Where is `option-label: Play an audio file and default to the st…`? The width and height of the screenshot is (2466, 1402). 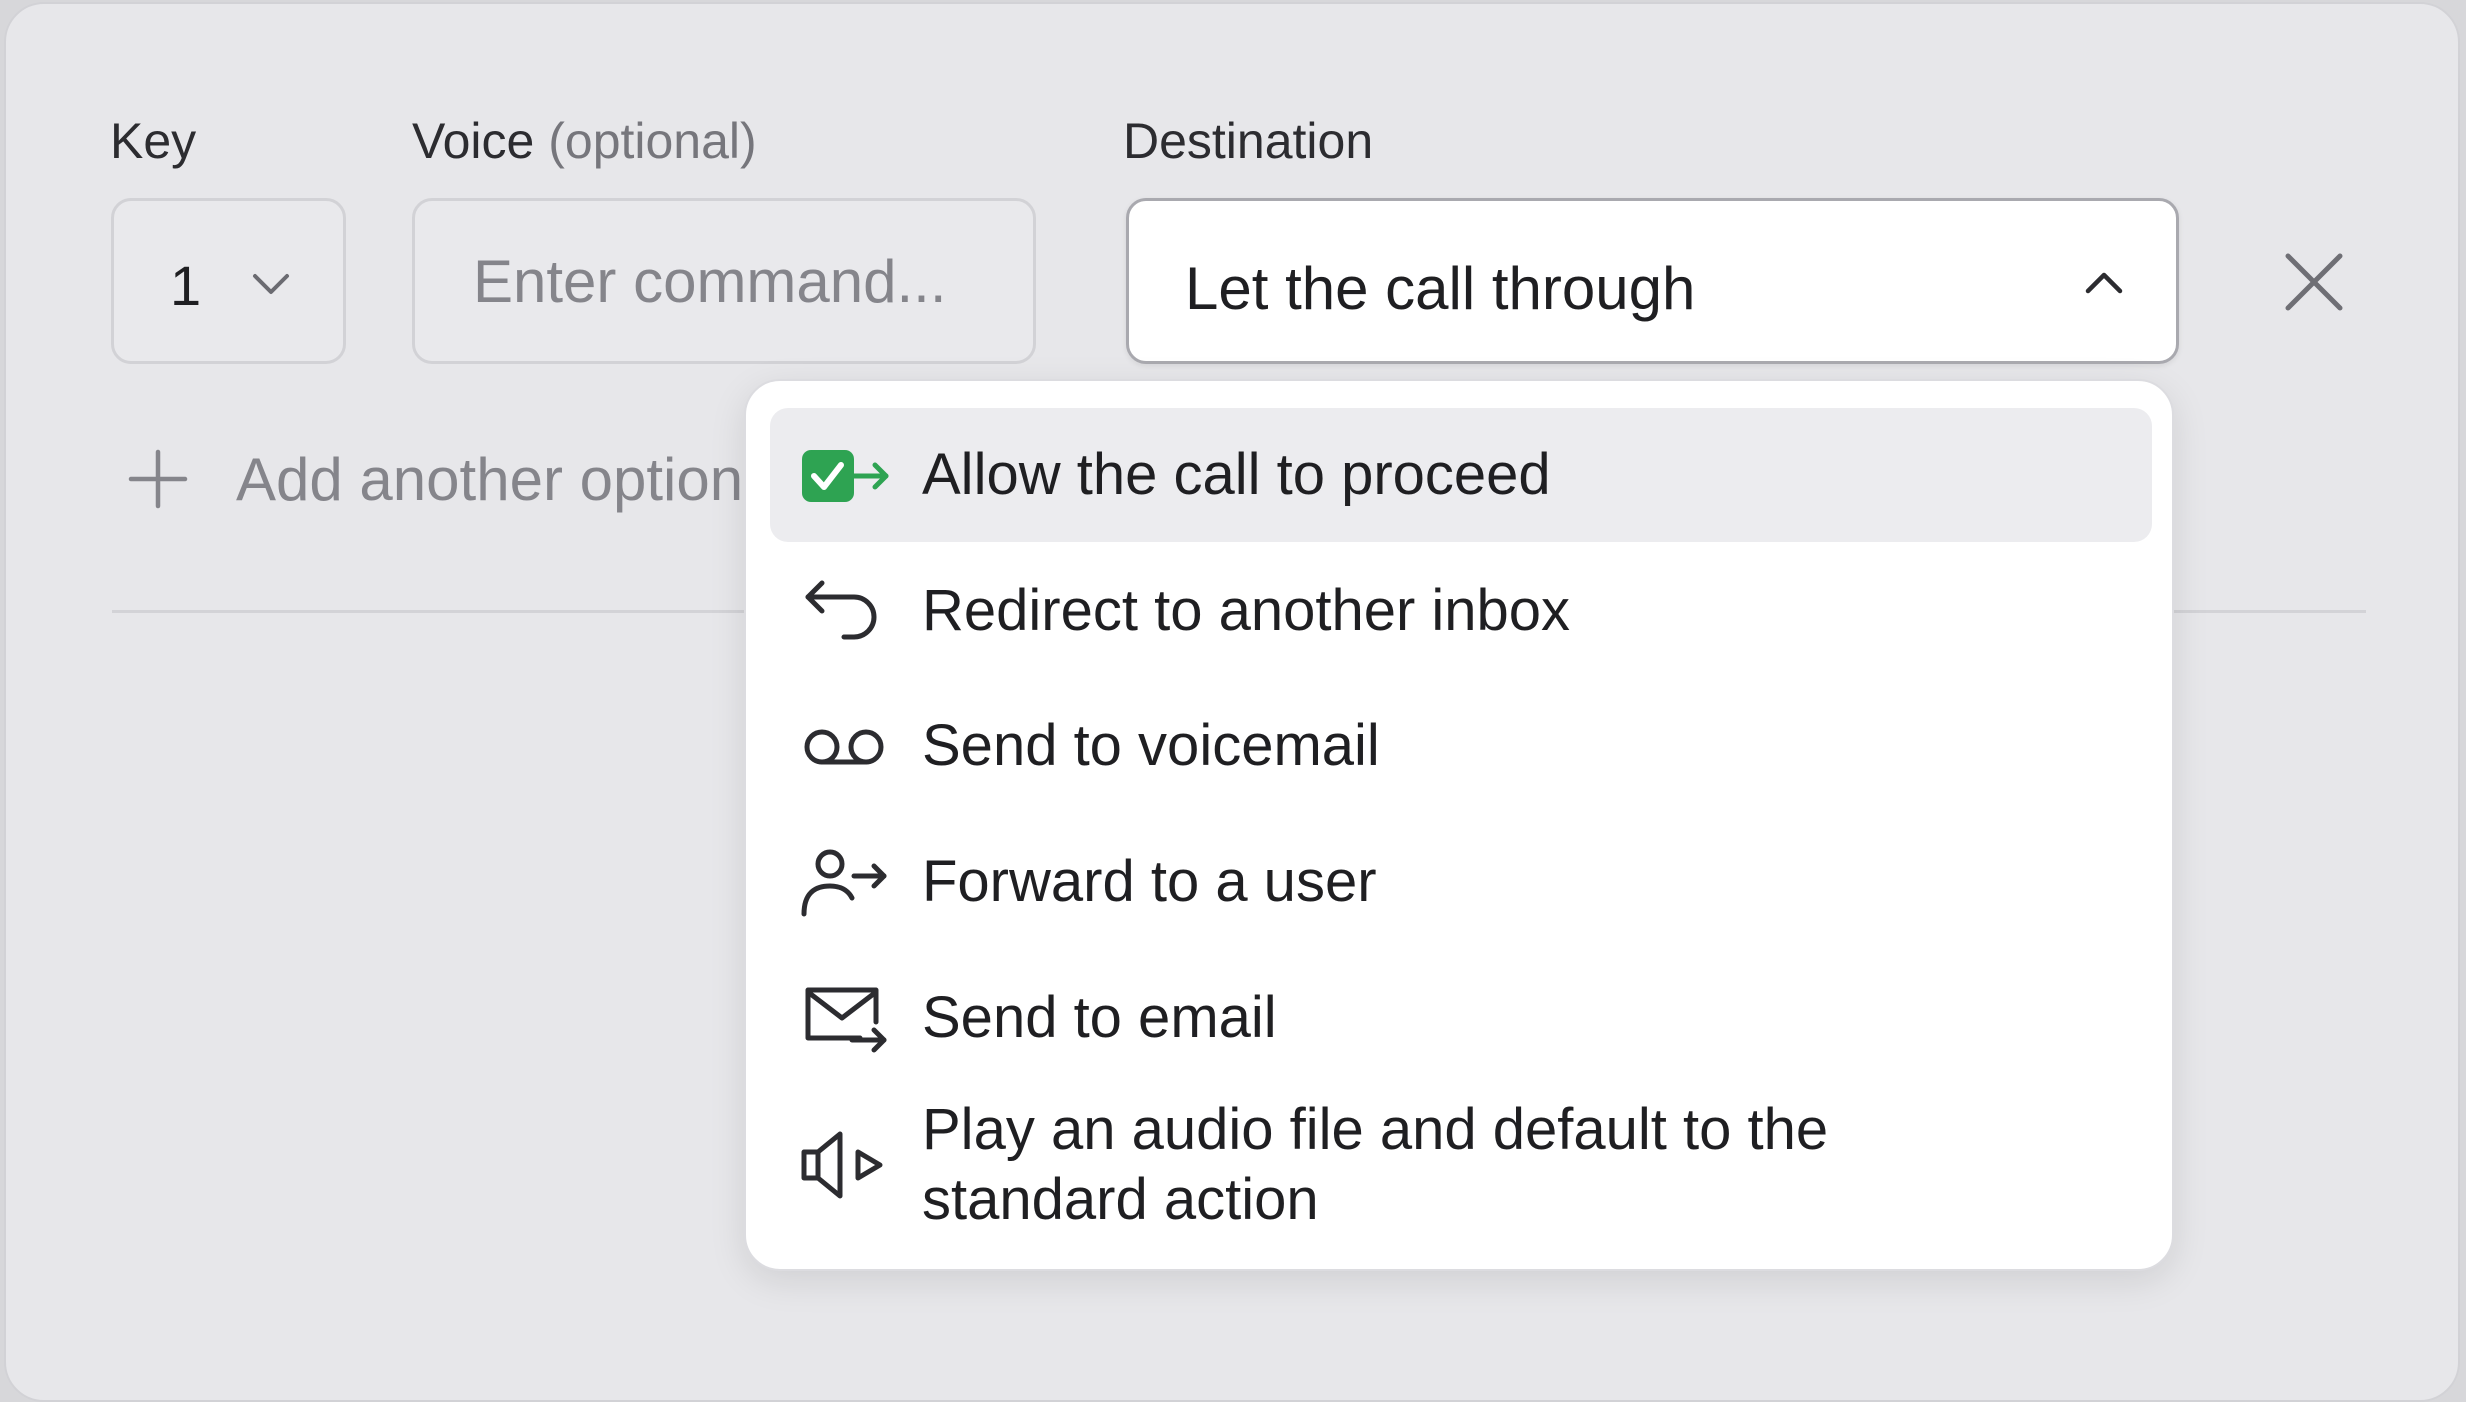 option-label: Play an audio file and default to the st… is located at coordinates (1375, 1164).